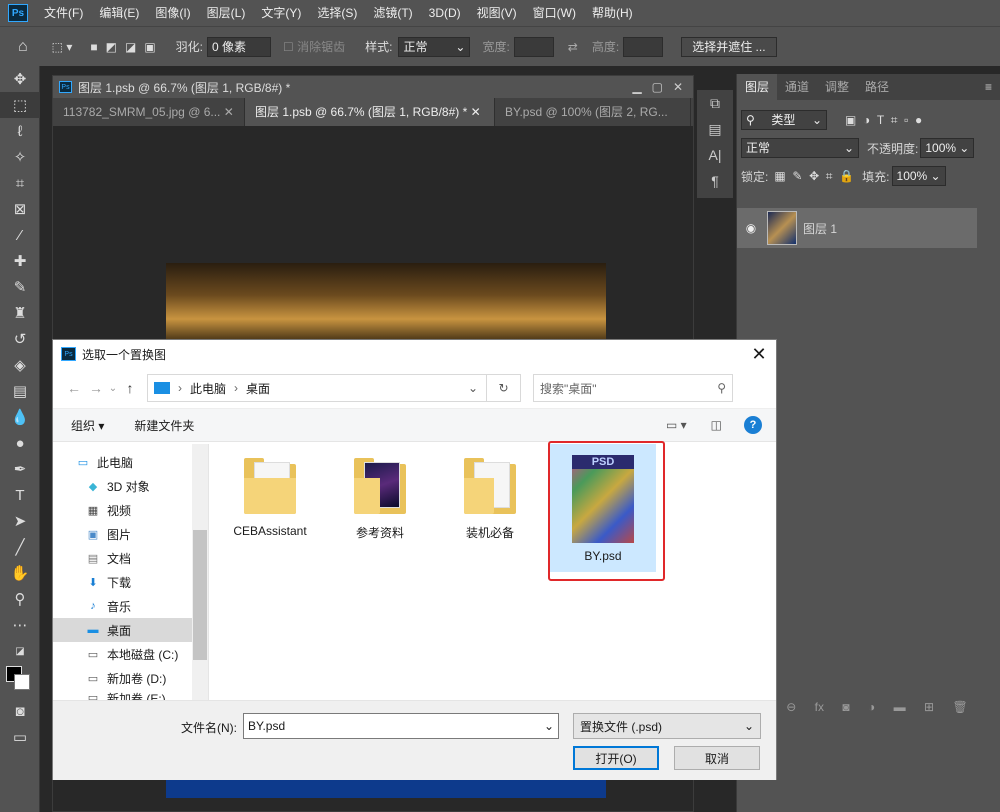 The image size is (1000, 812). I want to click on tab-document-2: 图层 1.psb @ 66.7% (图层 1, RGB/8#) * ✕, so click(370, 112).